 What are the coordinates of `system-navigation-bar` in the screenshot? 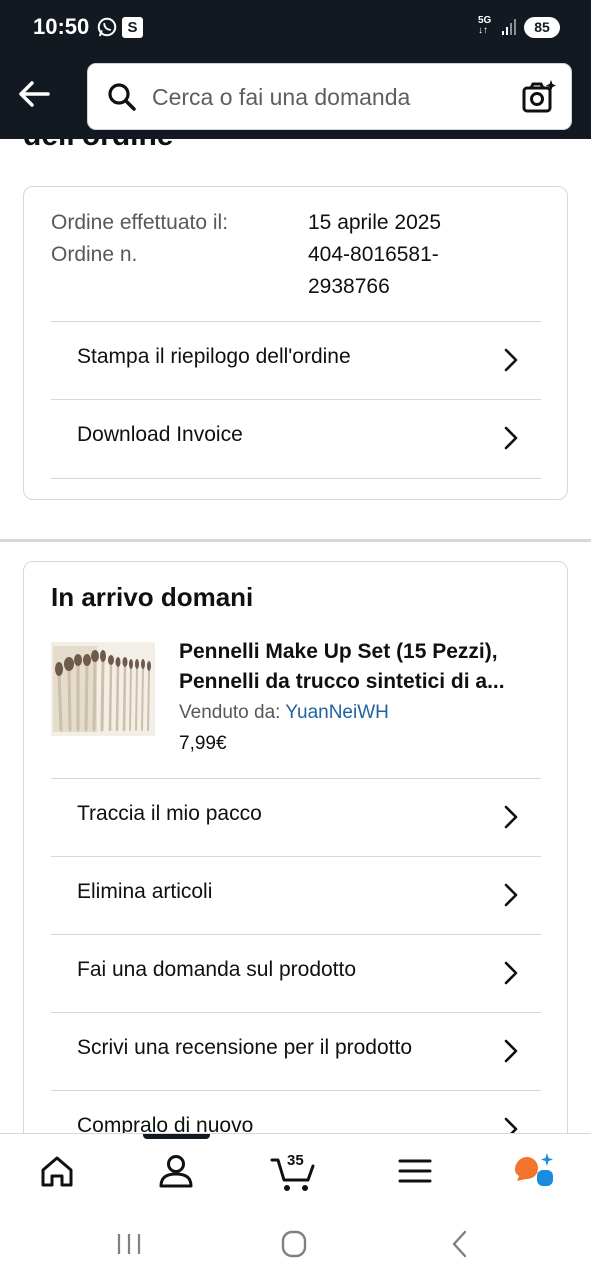 It's located at (295, 1243).